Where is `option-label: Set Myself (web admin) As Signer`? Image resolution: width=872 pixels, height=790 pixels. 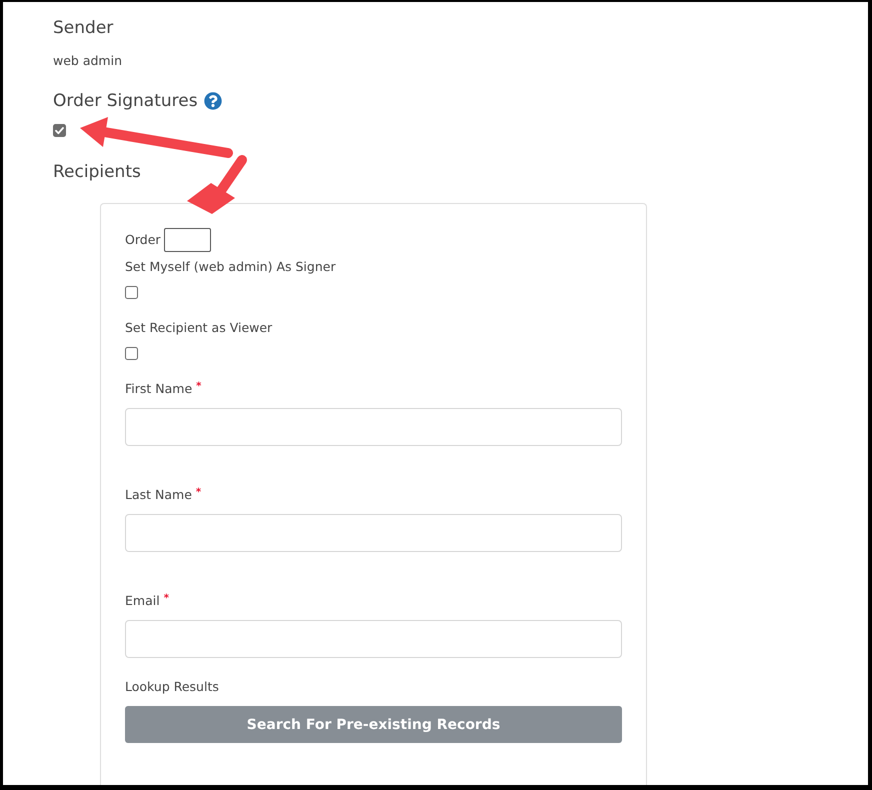 option-label: Set Myself (web admin) As Signer is located at coordinates (230, 267).